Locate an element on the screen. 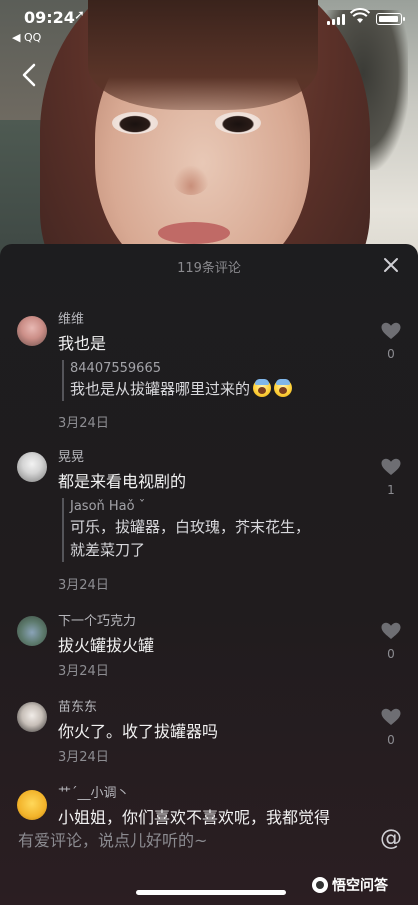  watermark-text: 悟空问答 is located at coordinates (360, 886).